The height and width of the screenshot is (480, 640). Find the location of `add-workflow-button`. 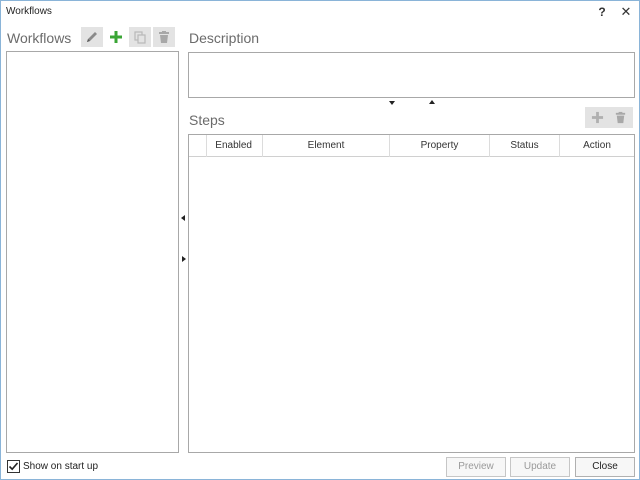

add-workflow-button is located at coordinates (116, 37).